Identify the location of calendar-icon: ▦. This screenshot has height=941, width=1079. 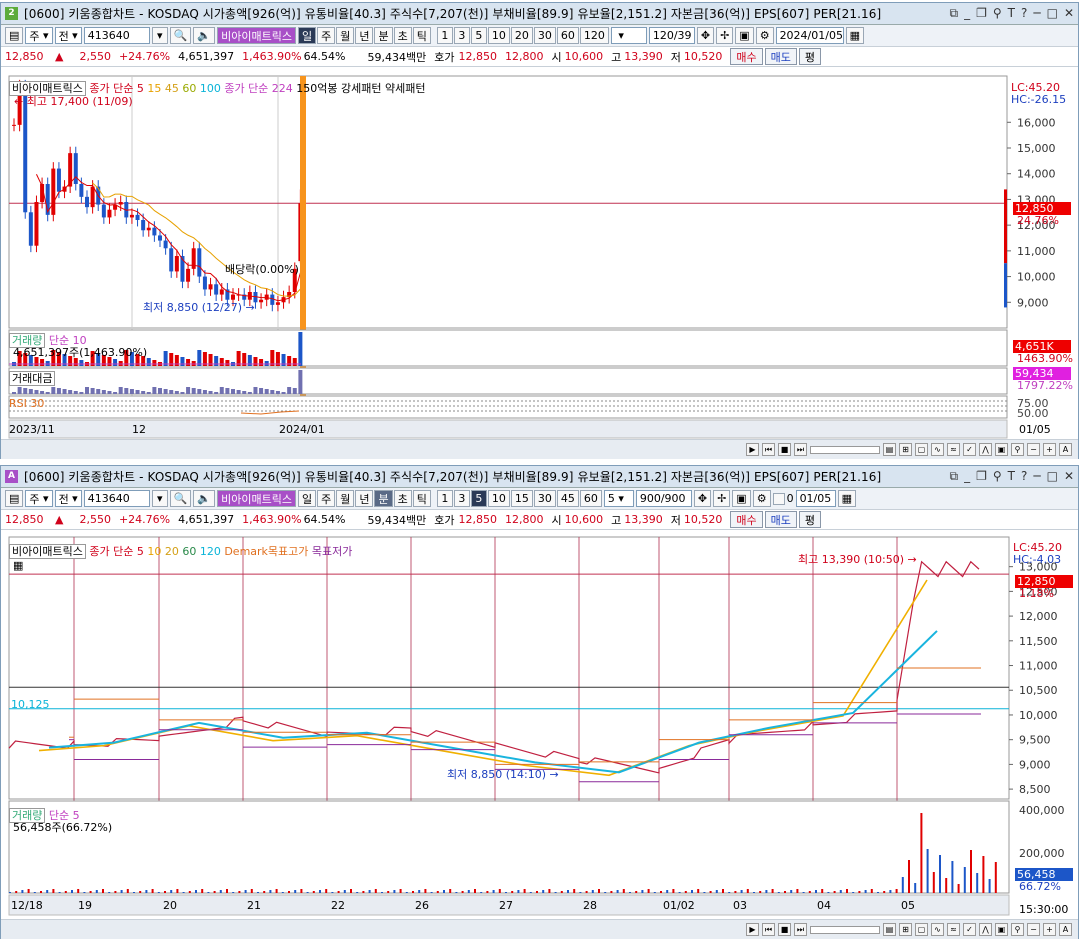
(854, 35).